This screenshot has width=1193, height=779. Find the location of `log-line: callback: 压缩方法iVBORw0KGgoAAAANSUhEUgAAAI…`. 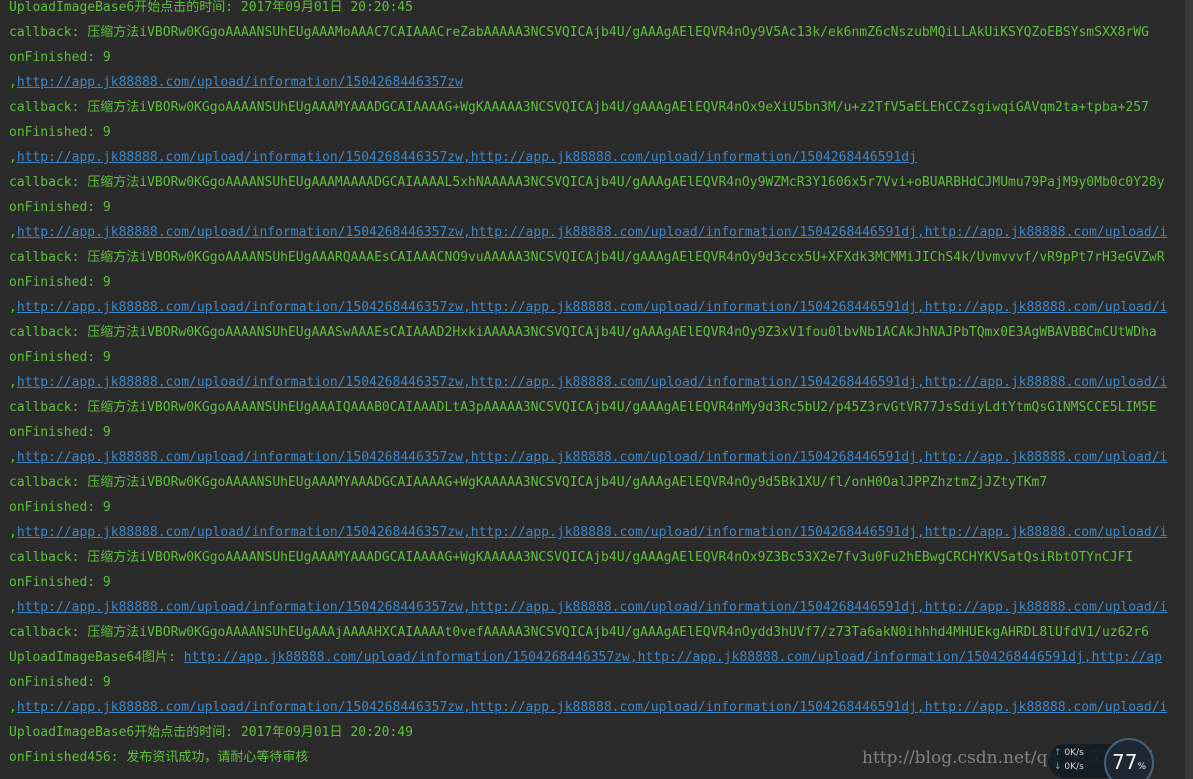

log-line: callback: 压缩方法iVBORw0KGgoAAAANSUhEUgAAAI… is located at coordinates (596, 412).